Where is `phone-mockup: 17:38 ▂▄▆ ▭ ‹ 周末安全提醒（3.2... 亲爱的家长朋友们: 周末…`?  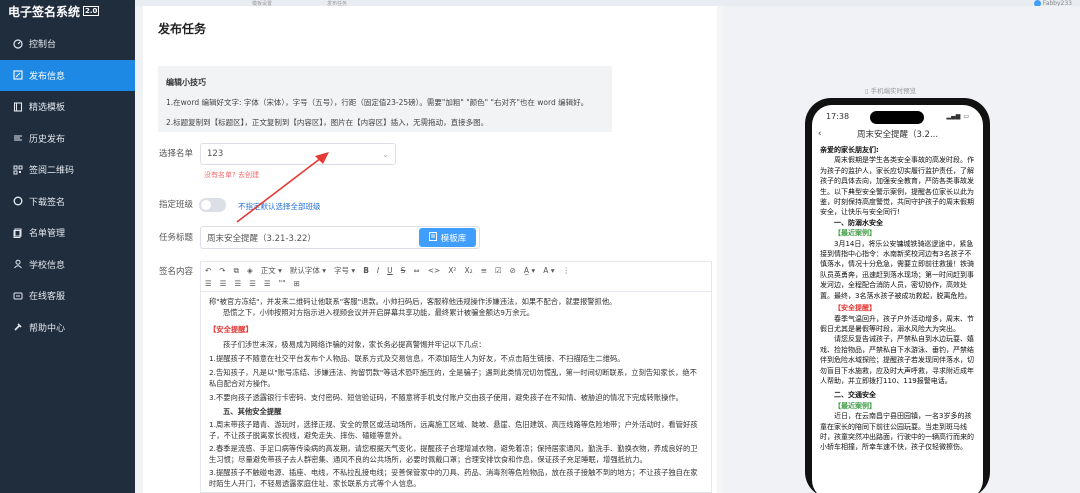 phone-mockup: 17:38 ▂▄▆ ▭ ‹ 周末安全提醒（3.2... 亲爱的家长朋友们: 周末… is located at coordinates (897, 295).